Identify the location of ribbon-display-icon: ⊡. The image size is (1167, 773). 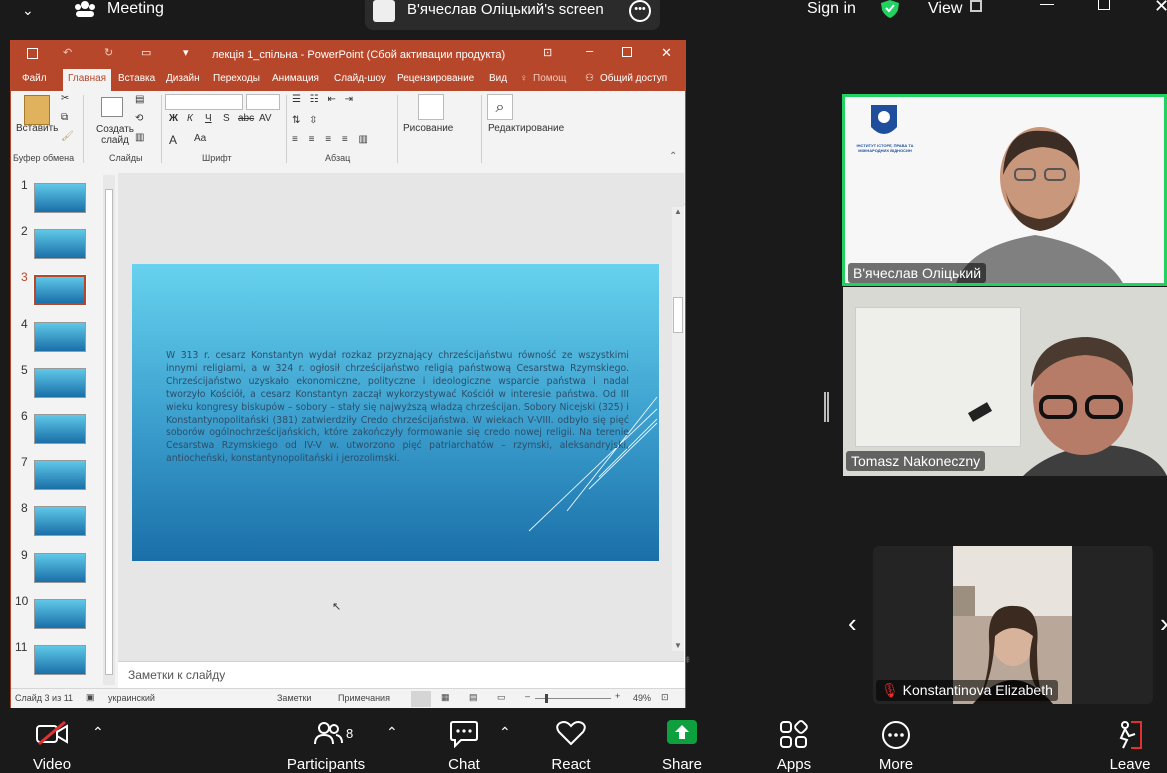
(547, 52).